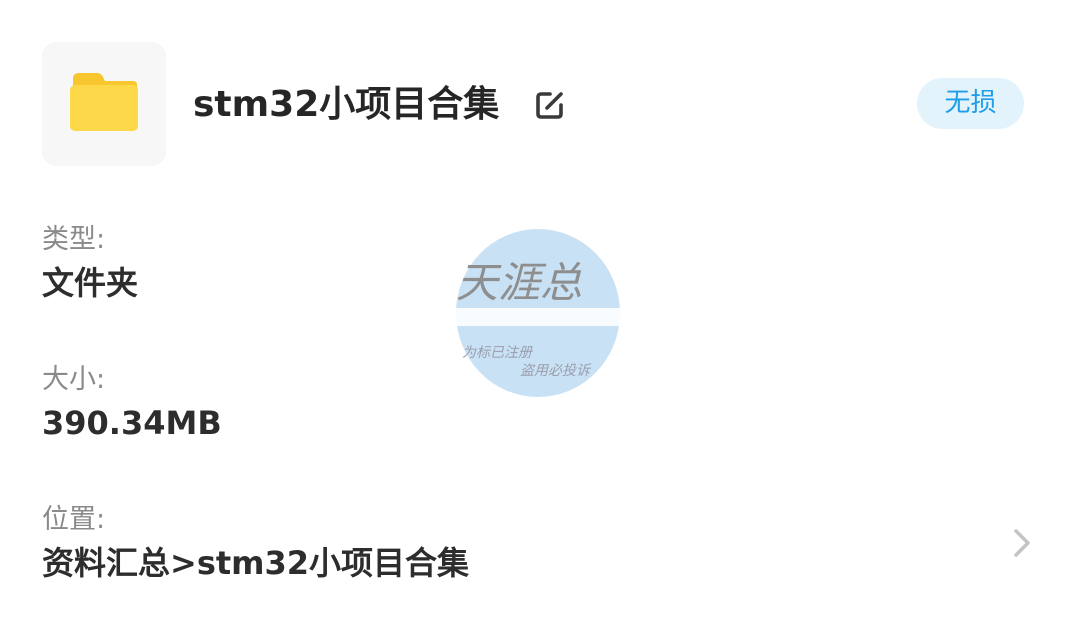 This screenshot has width=1080, height=625. I want to click on size-value: 390.34MB, so click(132, 423).